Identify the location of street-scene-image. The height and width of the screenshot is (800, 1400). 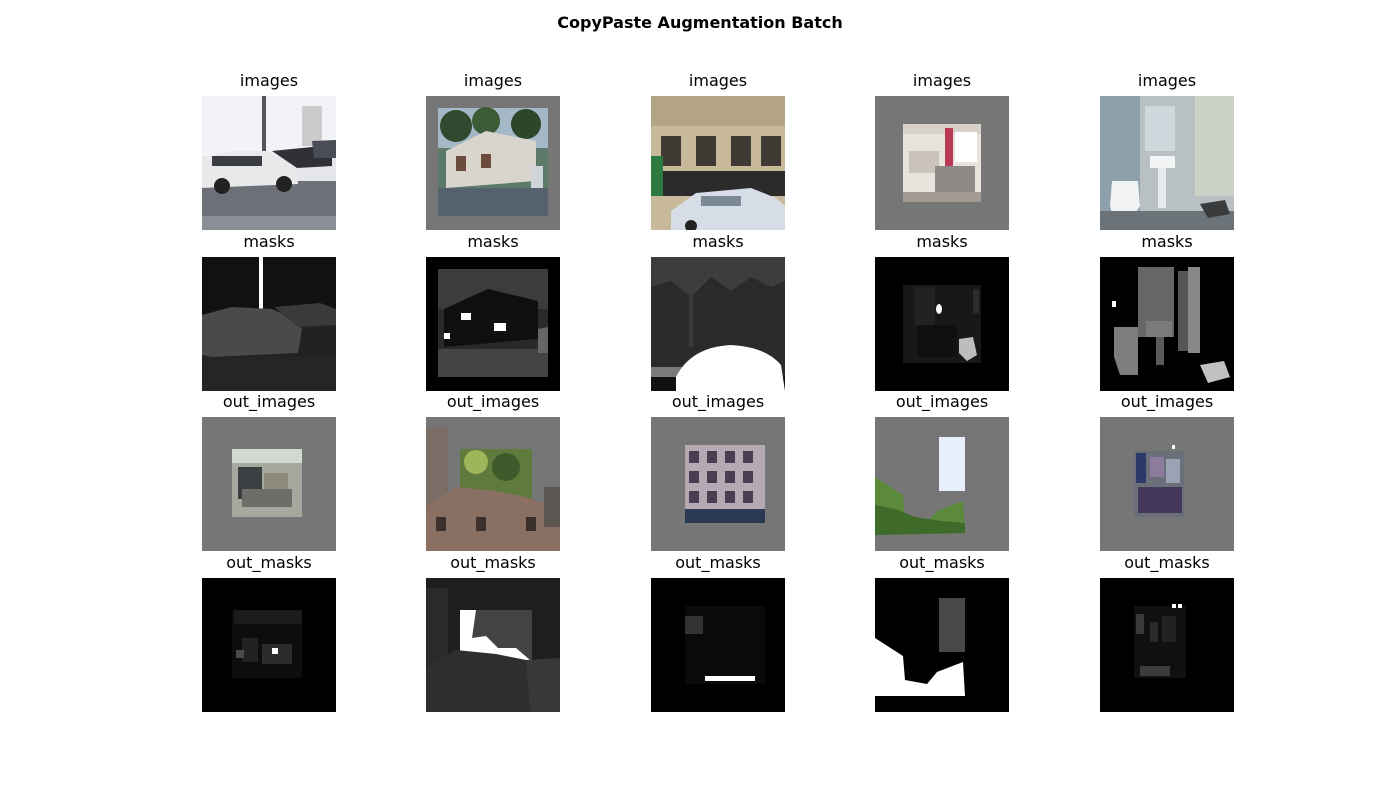
(269, 163).